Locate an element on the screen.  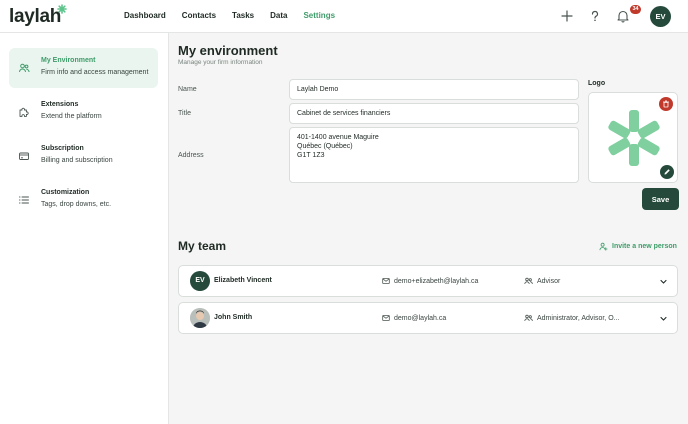
person-photo-icon is located at coordinates (200, 318).